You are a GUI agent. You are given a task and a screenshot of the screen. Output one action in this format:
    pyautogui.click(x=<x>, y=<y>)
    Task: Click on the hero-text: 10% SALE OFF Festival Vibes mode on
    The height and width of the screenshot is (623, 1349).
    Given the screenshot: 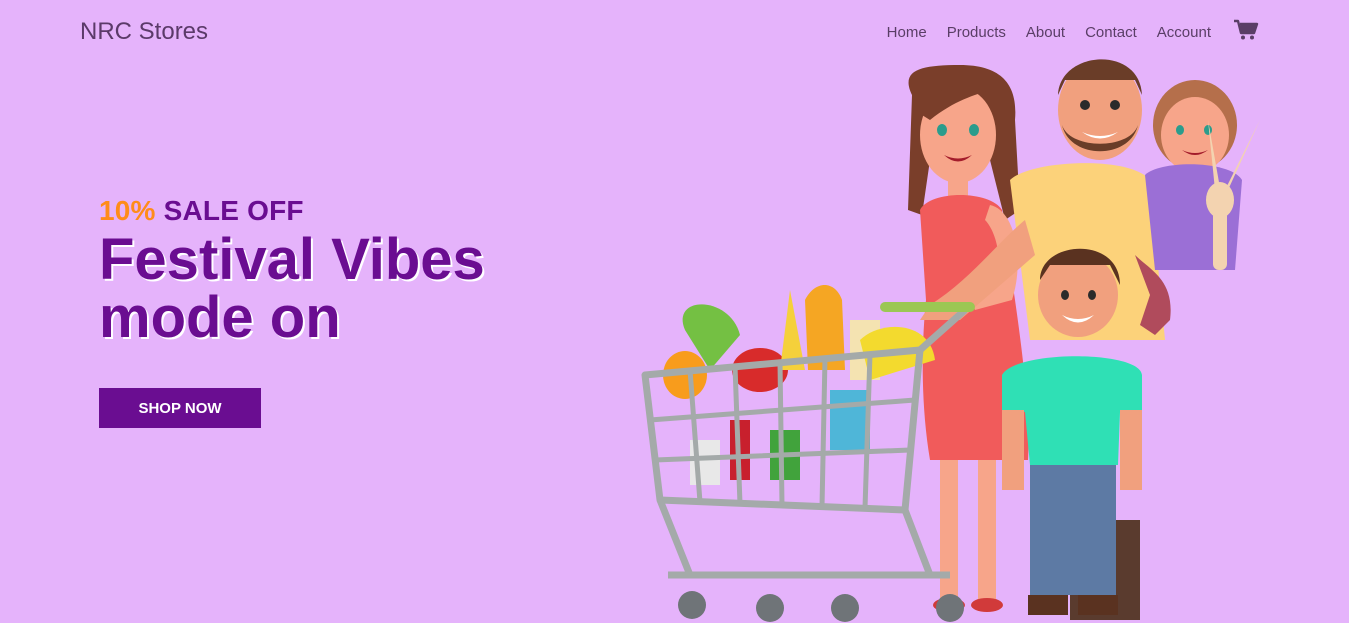 What is the action you would take?
    pyautogui.click(x=359, y=271)
    